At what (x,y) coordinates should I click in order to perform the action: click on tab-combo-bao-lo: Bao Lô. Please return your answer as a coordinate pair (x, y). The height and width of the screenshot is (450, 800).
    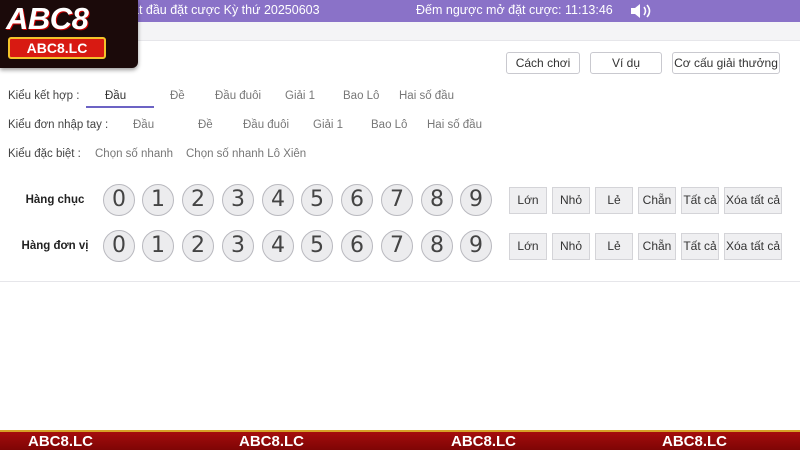
    Looking at the image, I should click on (361, 96).